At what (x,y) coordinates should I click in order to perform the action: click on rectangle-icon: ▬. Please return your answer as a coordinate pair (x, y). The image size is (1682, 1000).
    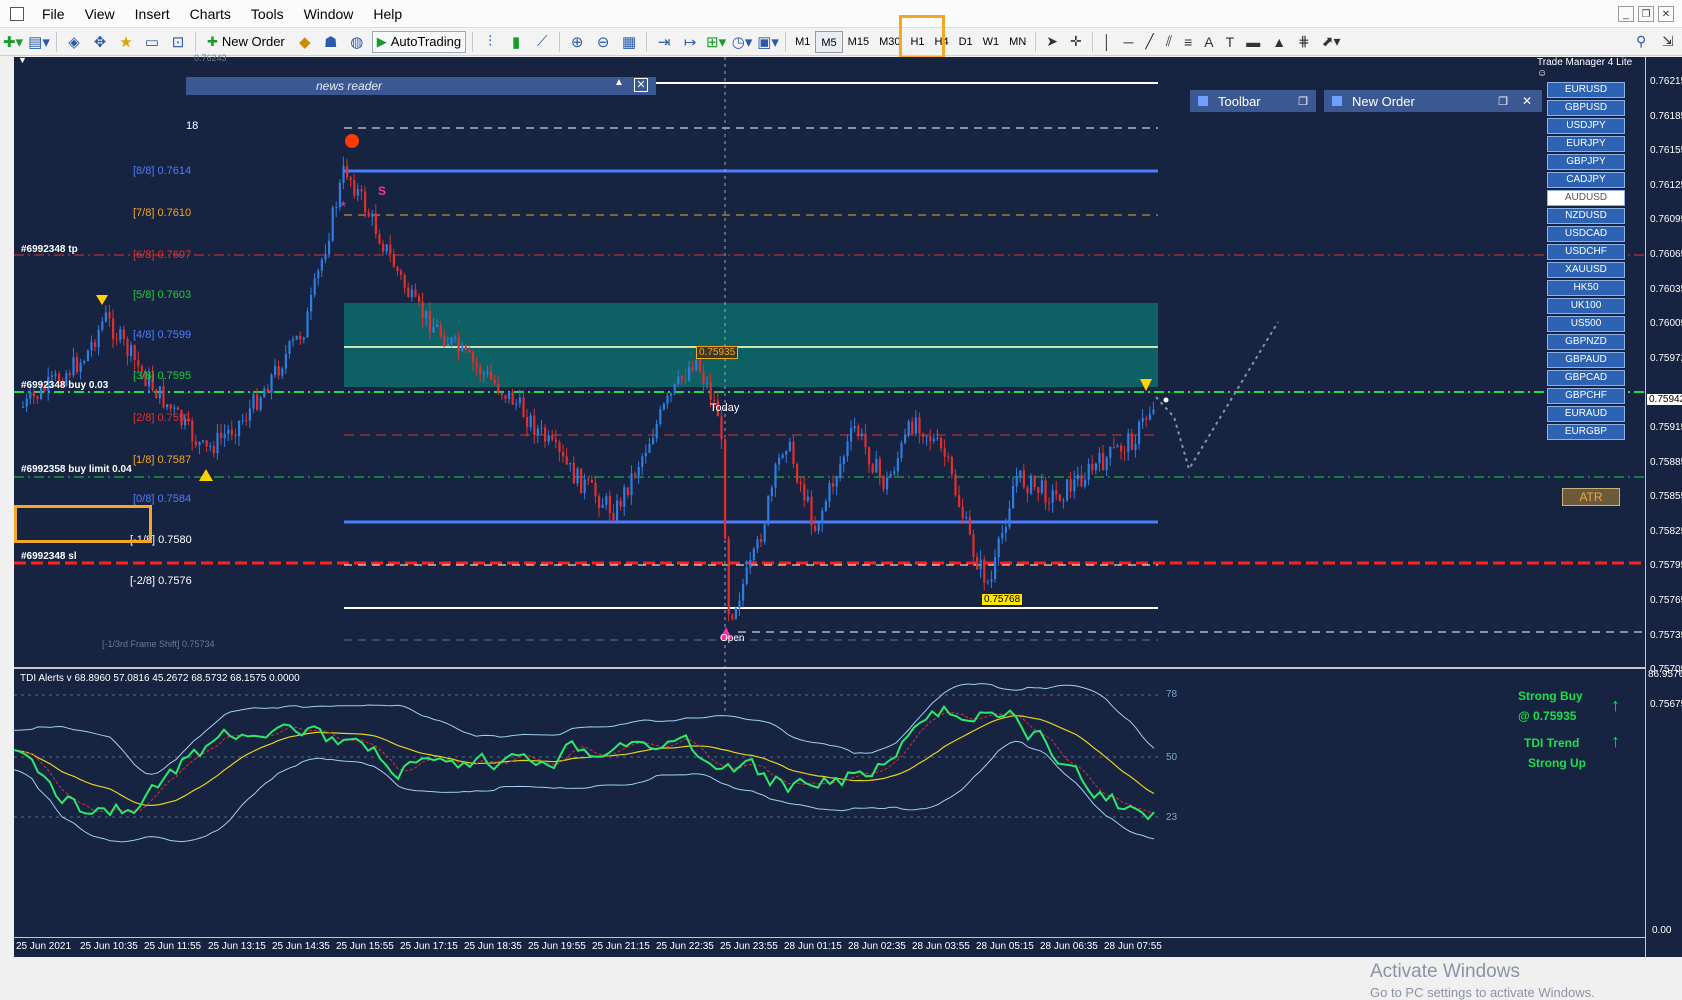
    Looking at the image, I should click on (1253, 42).